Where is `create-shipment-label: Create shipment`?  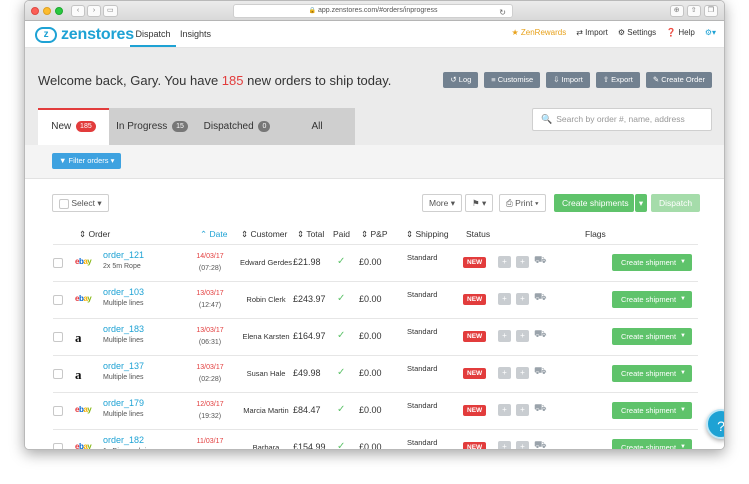 create-shipment-label: Create shipment is located at coordinates (649, 336).